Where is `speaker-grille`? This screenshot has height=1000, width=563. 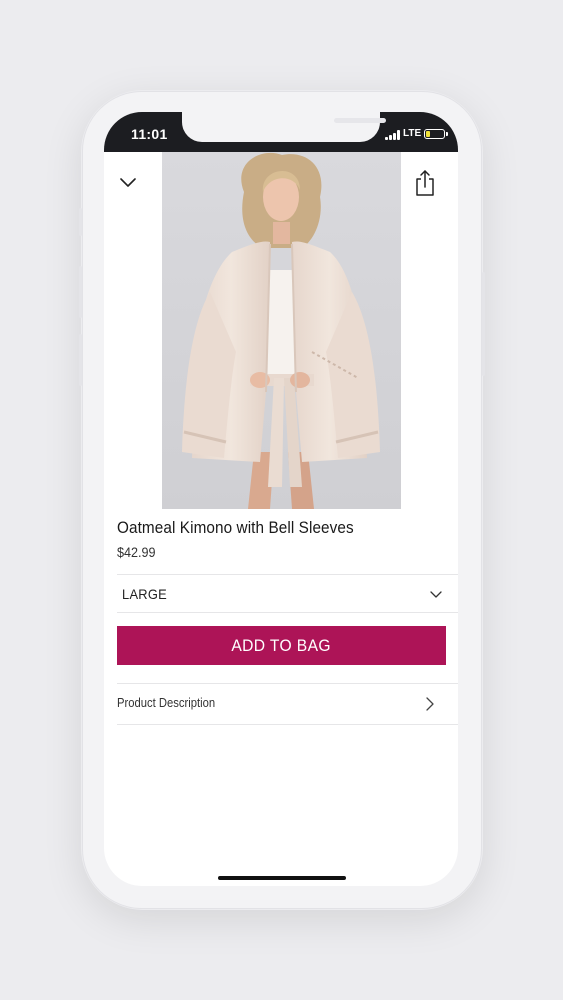
speaker-grille is located at coordinates (360, 120).